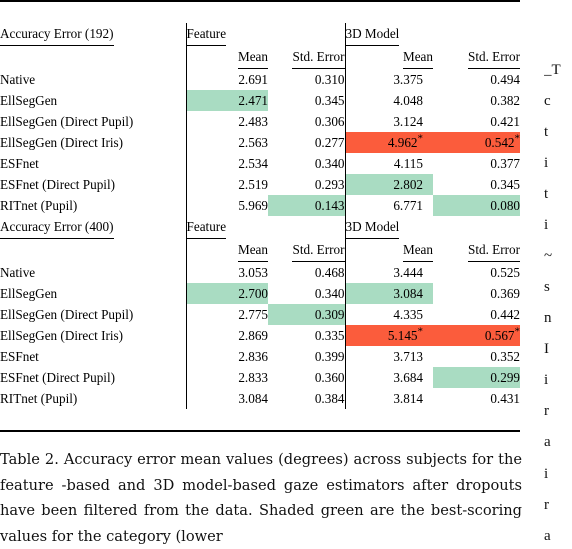 This screenshot has width=572, height=549. Describe the element at coordinates (329, 335) in the screenshot. I see `table-cell-value: 0.335` at that location.